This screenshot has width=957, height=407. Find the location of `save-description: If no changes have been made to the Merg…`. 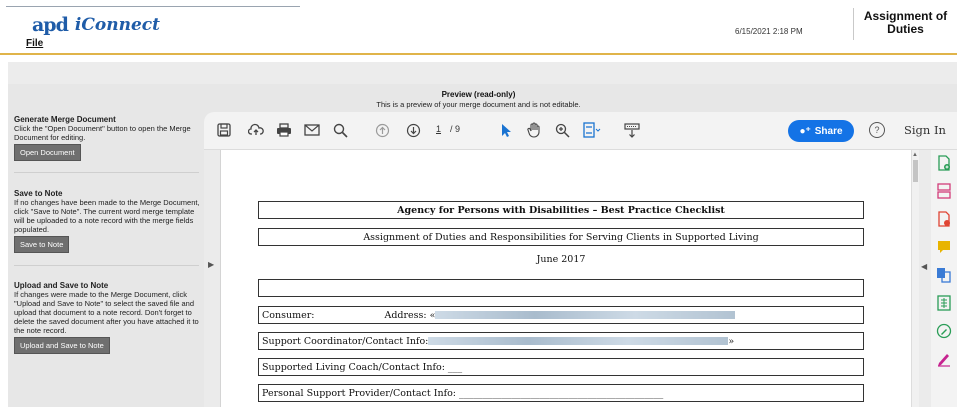

save-description: If no changes have been made to the Merg… is located at coordinates (107, 216).